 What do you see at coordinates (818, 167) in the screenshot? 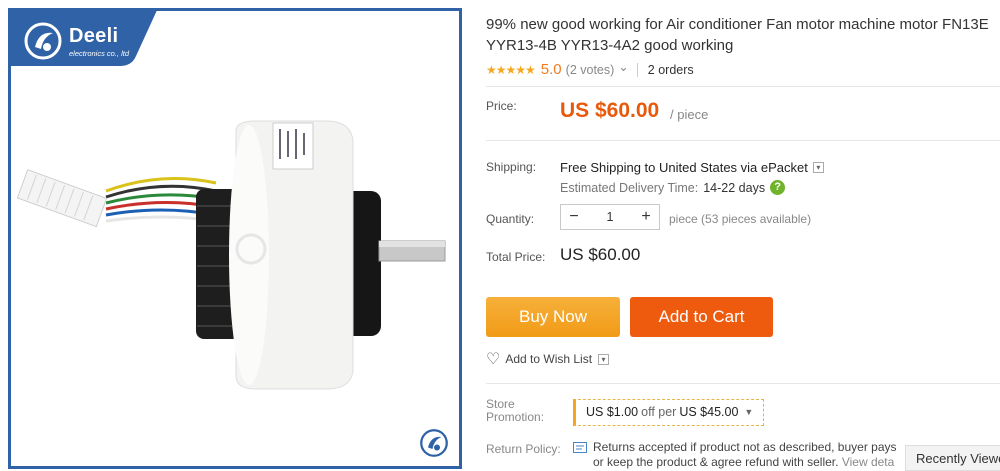
I see `shipping-chevron-down-icon: ▾` at bounding box center [818, 167].